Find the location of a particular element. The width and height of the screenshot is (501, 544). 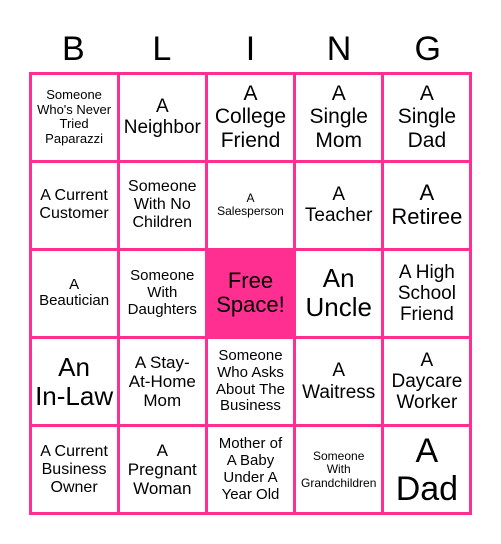

cell-text: A Neighbor is located at coordinates (162, 117).